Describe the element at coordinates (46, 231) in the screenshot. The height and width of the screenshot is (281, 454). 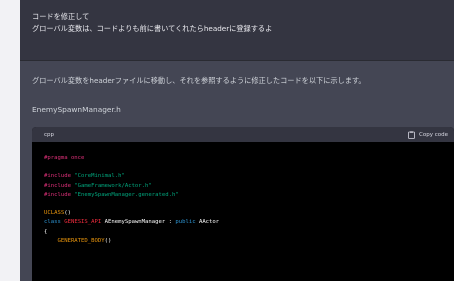
I see `code-token: {` at that location.